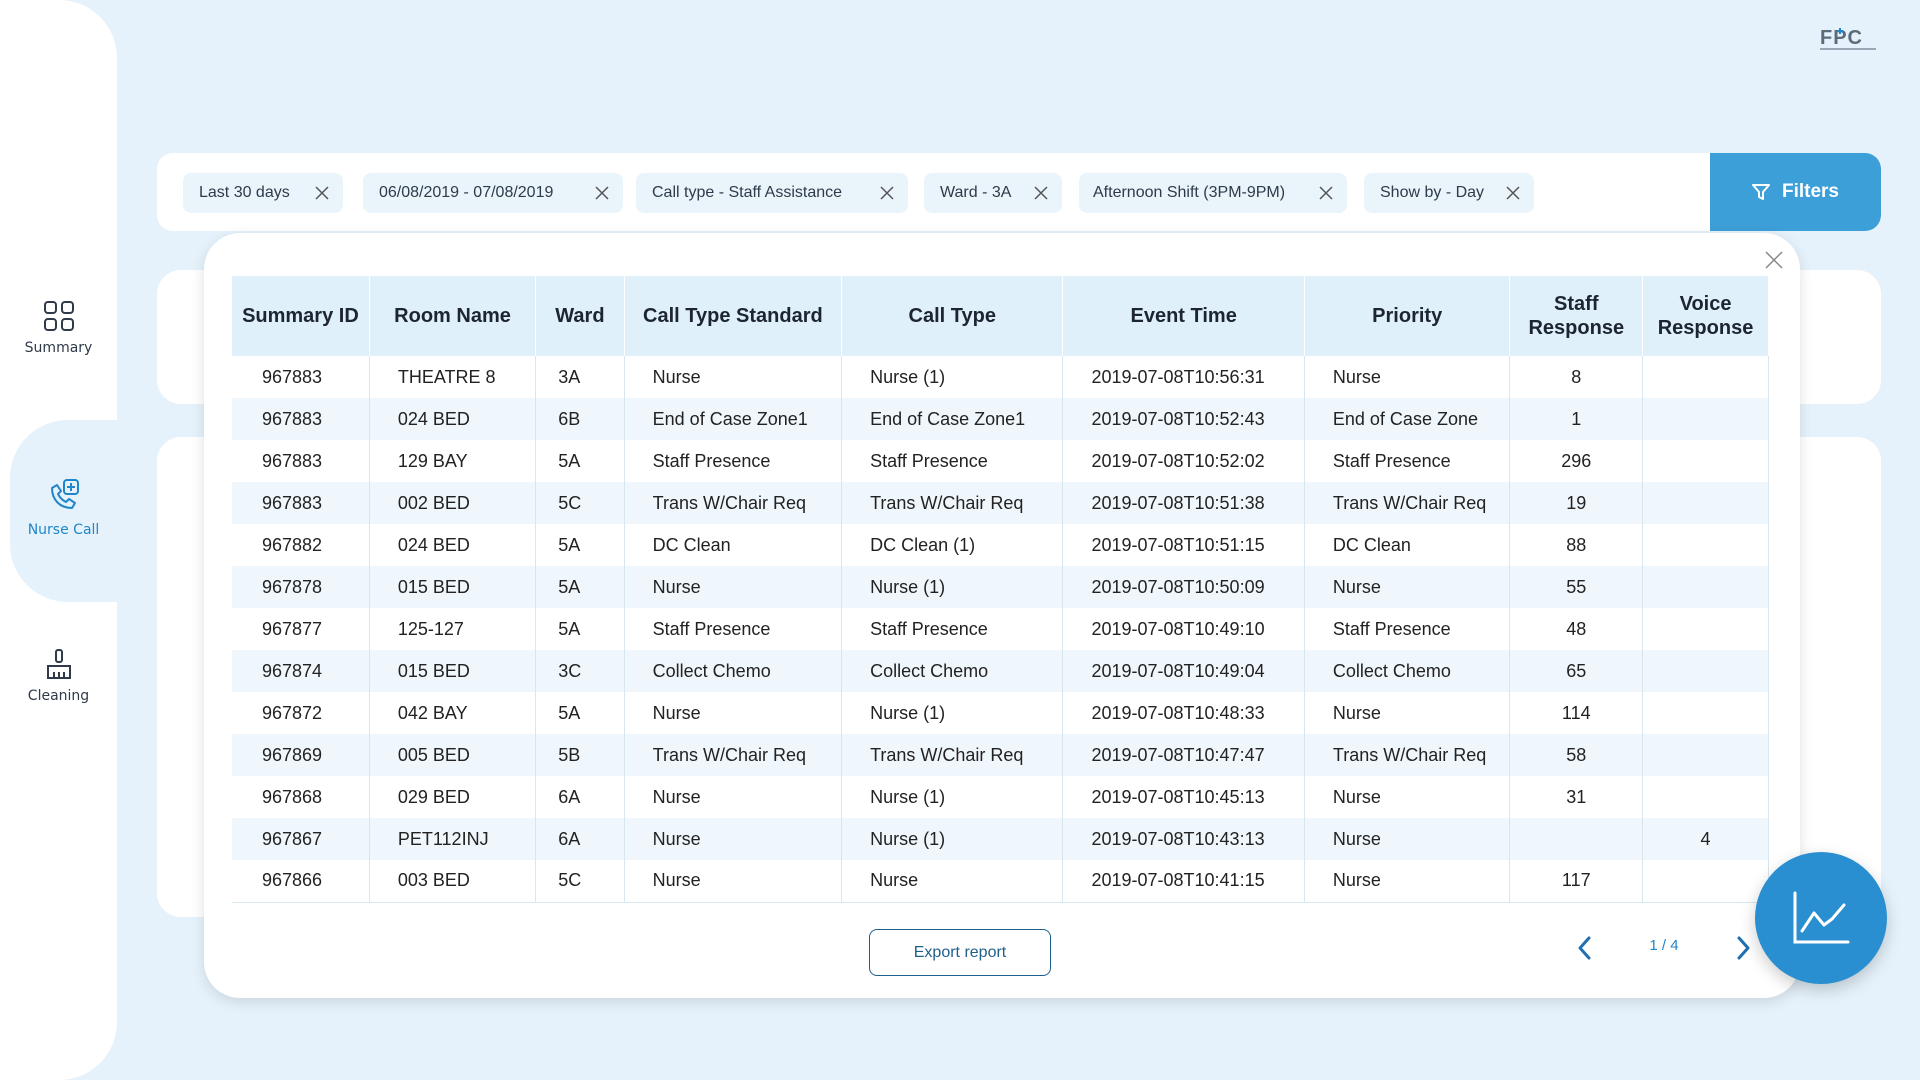 The image size is (1920, 1080). Describe the element at coordinates (1664, 945) in the screenshot. I see `page-indicator: 1 / 4` at that location.